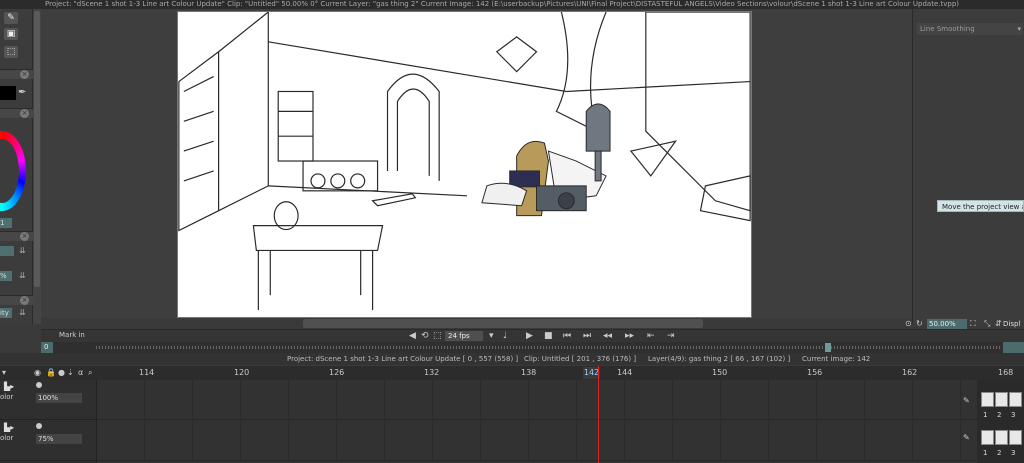  What do you see at coordinates (919, 324) in the screenshot?
I see `rotate-icon: ↻` at bounding box center [919, 324].